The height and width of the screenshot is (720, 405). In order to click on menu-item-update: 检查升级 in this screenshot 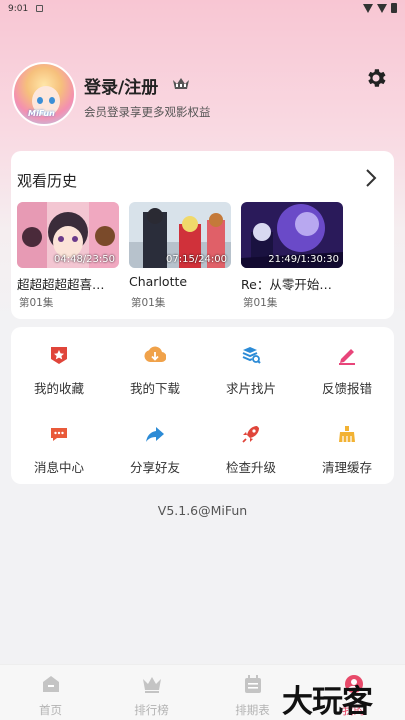, I will do `click(251, 449)`.